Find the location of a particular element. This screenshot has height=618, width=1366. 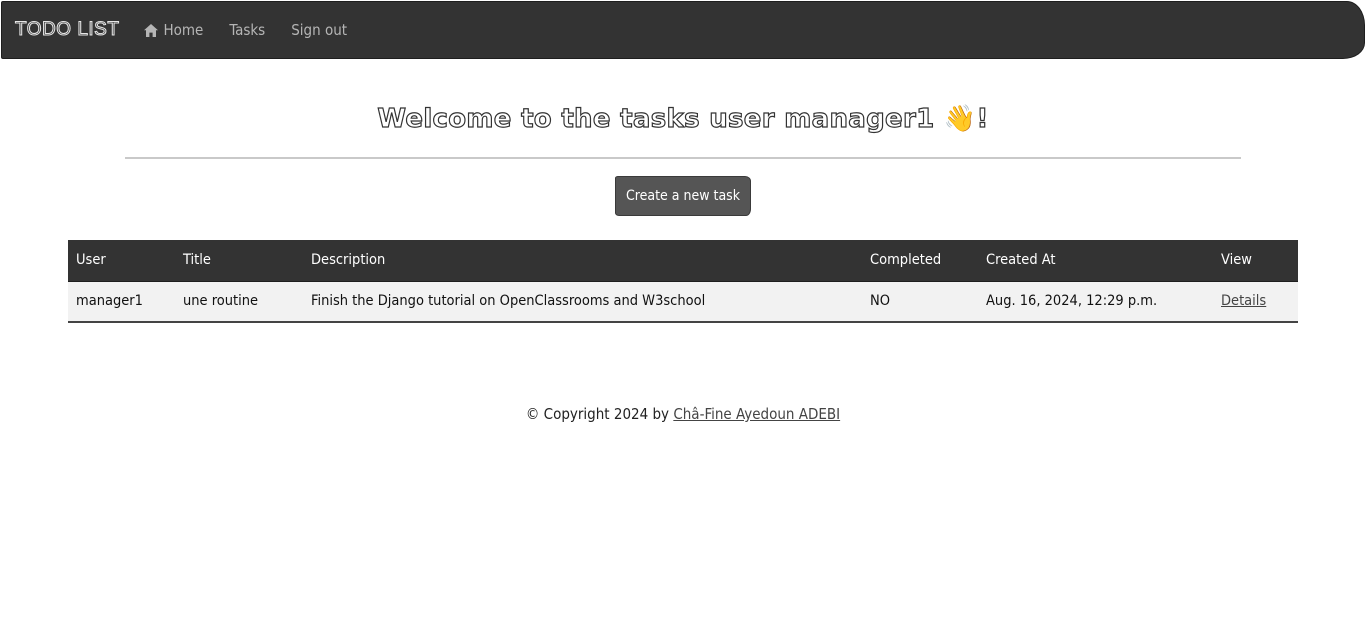

waving-hand-icon: 👋 is located at coordinates (960, 119).